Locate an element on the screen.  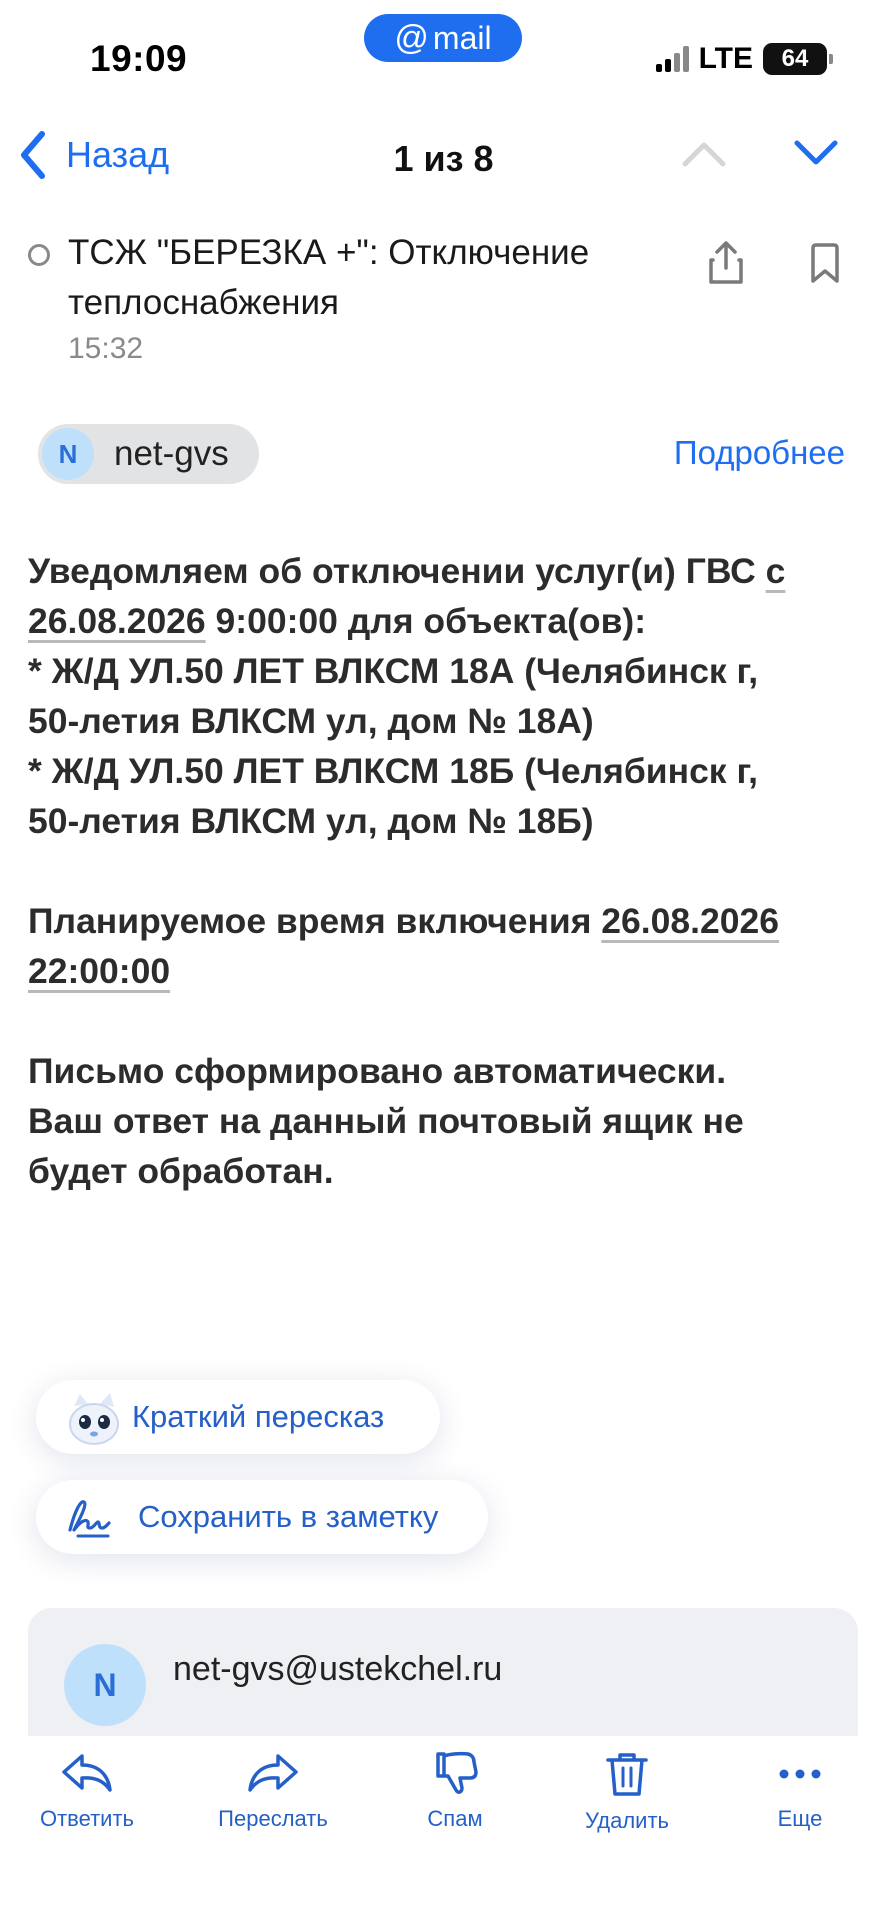
sender-chip: N net-gvs is located at coordinates (148, 454).